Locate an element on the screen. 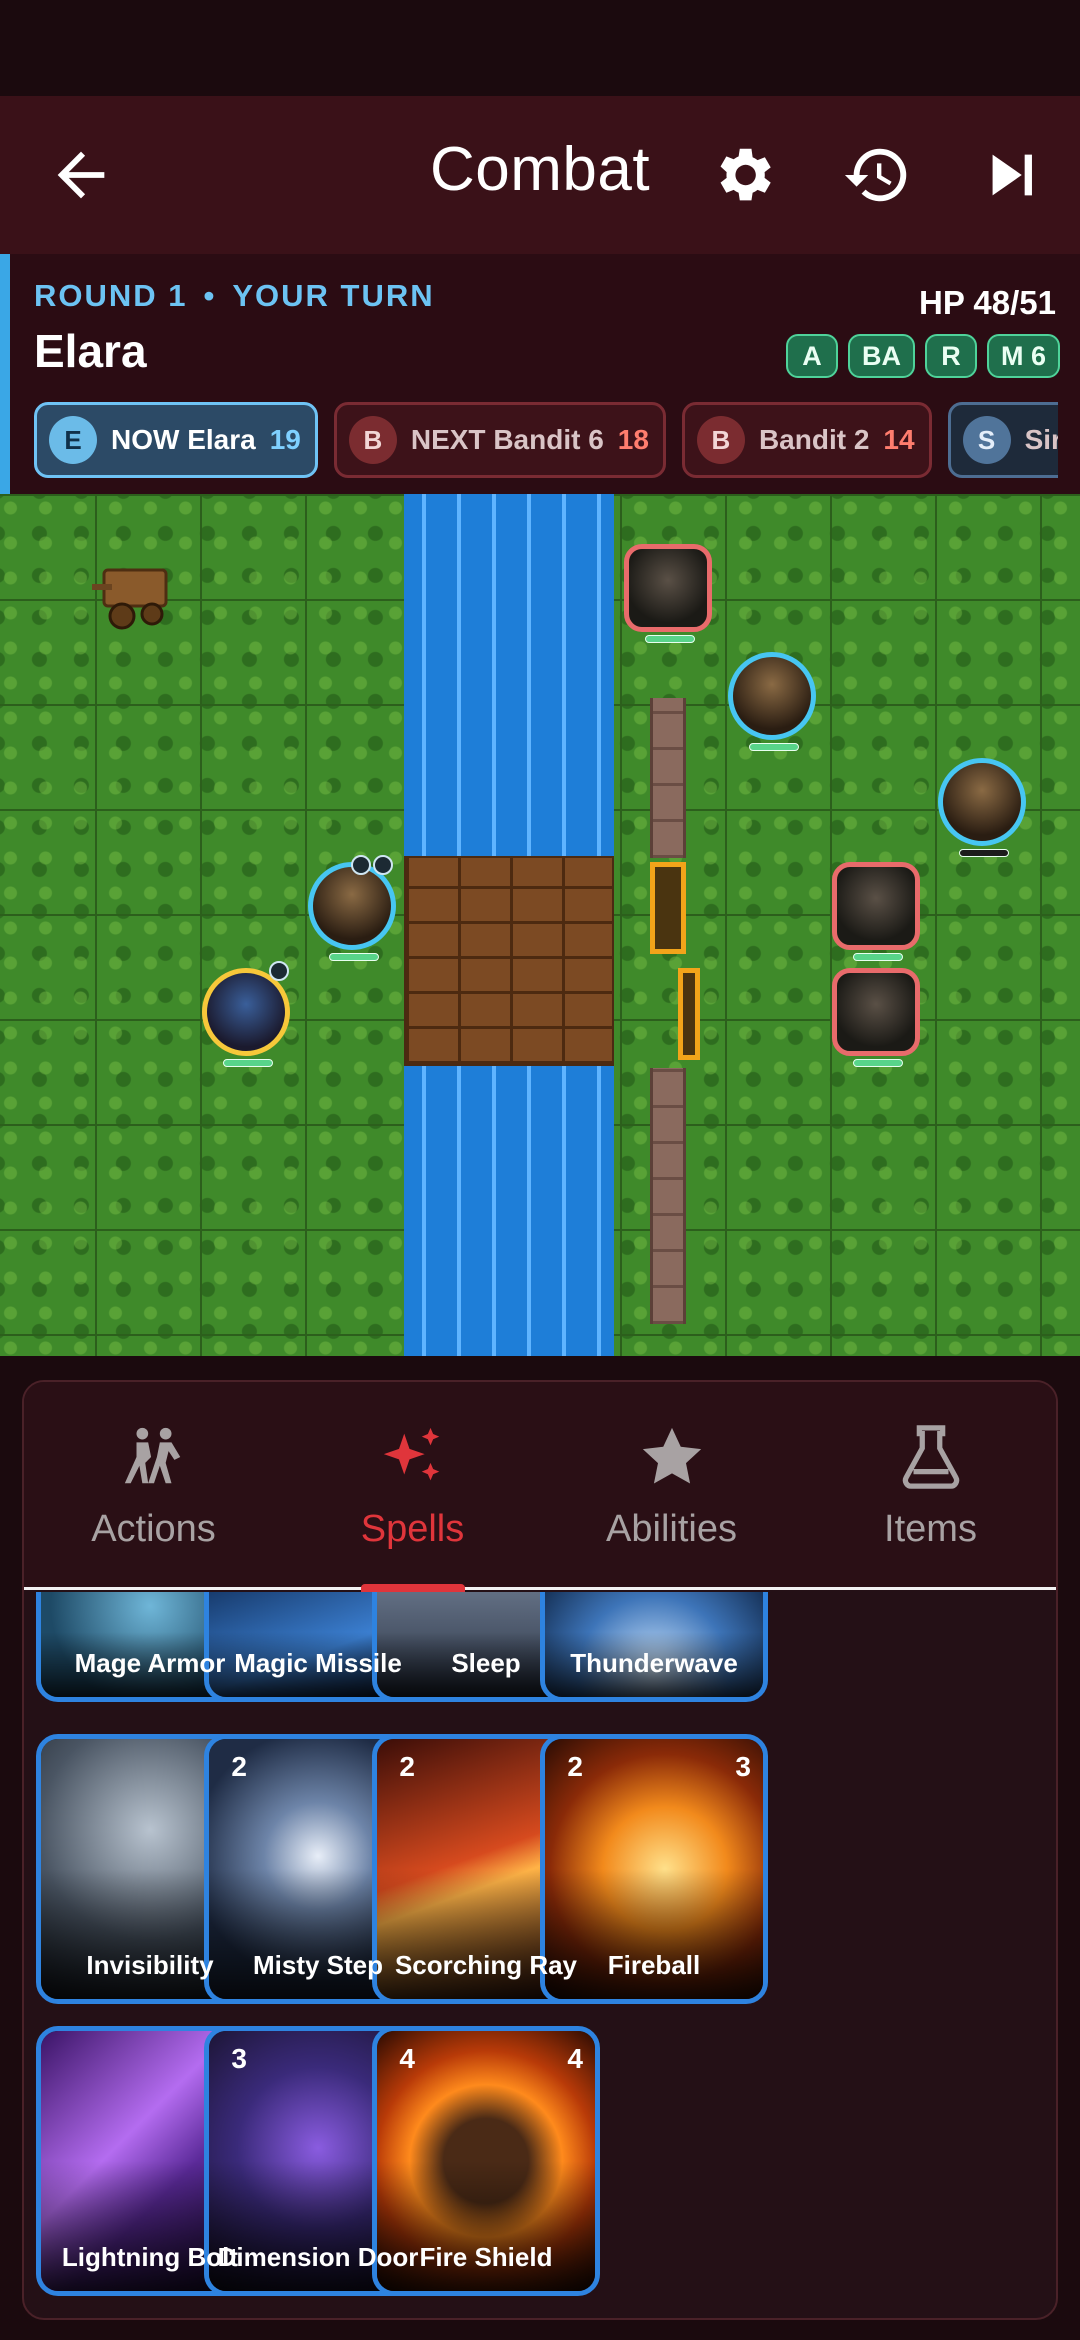 Image resolution: width=1080 pixels, height=2340 pixels. tab-items: Items is located at coordinates (928, 1486).